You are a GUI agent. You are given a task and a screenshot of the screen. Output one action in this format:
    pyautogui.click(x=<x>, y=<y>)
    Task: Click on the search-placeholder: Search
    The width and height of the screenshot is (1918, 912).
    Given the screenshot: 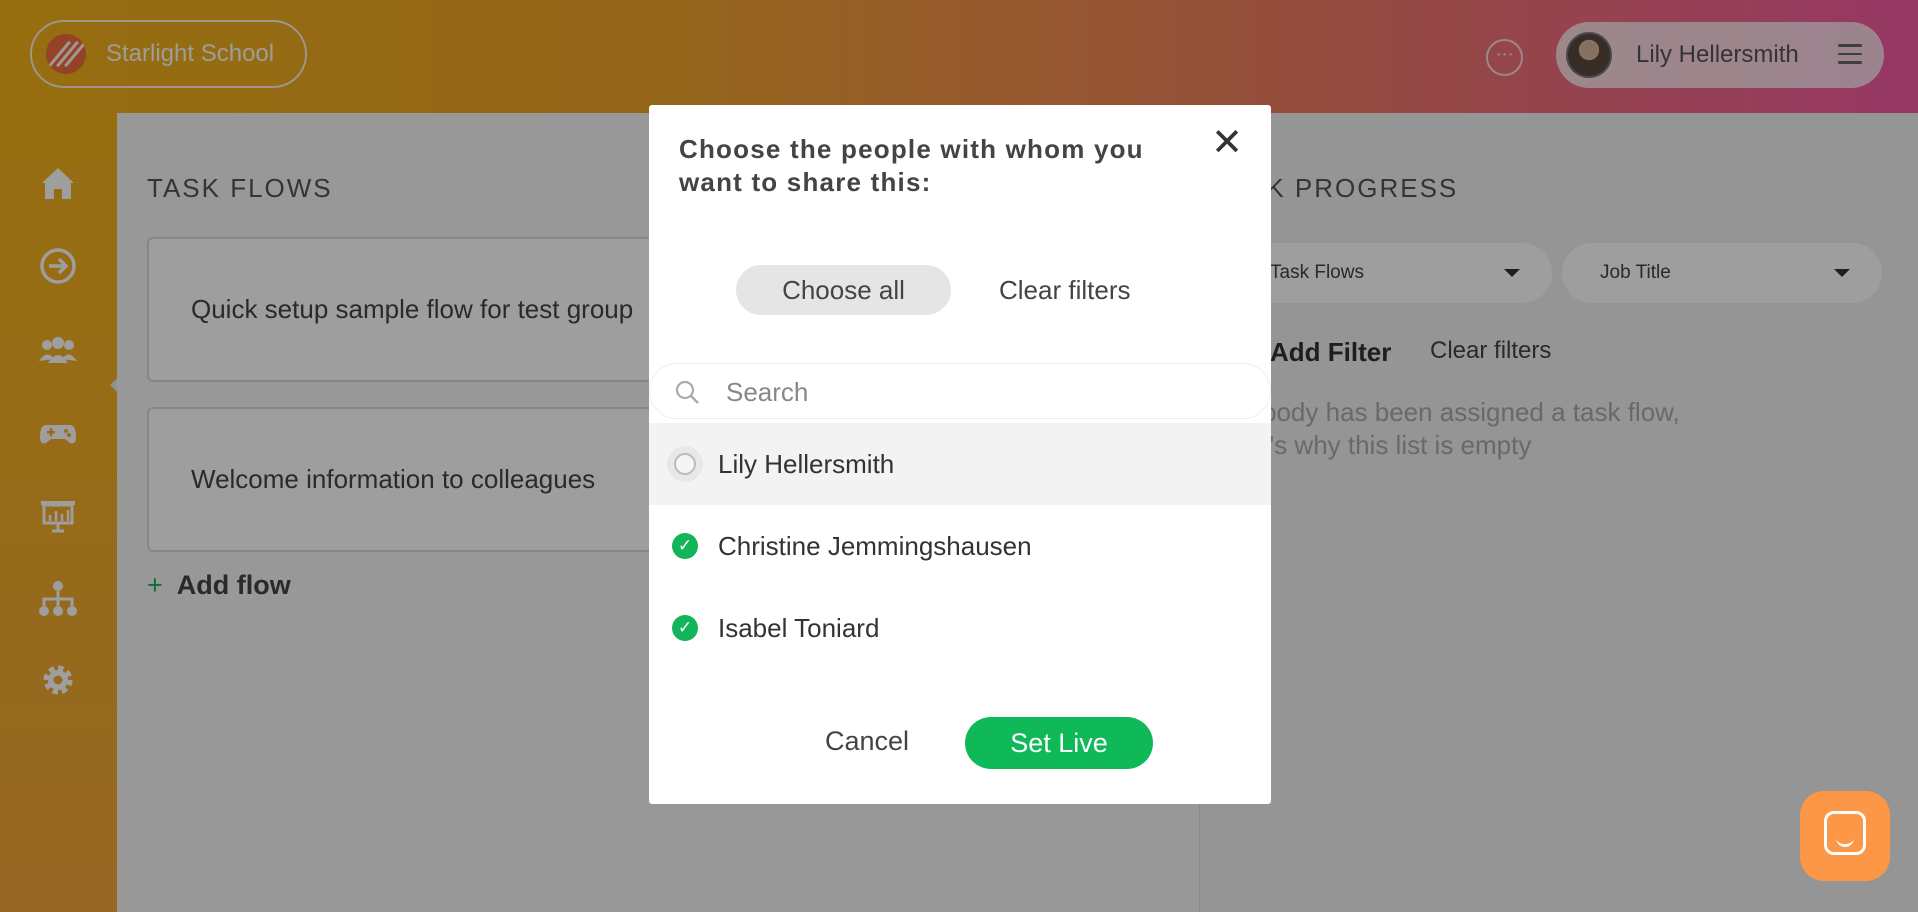 What is the action you would take?
    pyautogui.click(x=767, y=392)
    